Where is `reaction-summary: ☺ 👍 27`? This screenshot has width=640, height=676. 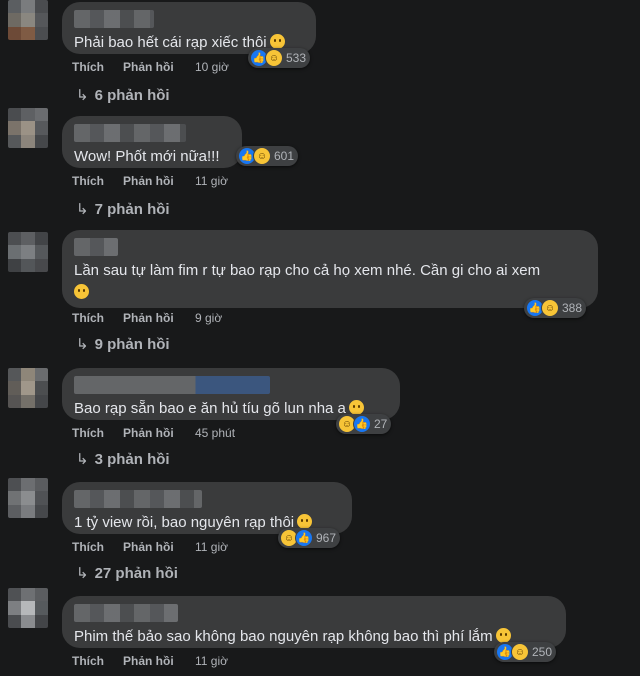 reaction-summary: ☺ 👍 27 is located at coordinates (364, 424).